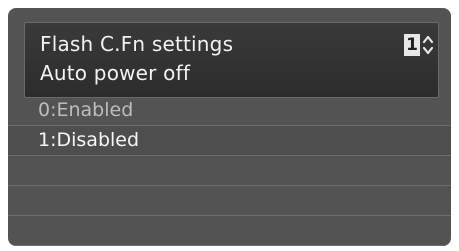  What do you see at coordinates (229, 111) in the screenshot?
I see `option-enabled: 0:Enabled` at bounding box center [229, 111].